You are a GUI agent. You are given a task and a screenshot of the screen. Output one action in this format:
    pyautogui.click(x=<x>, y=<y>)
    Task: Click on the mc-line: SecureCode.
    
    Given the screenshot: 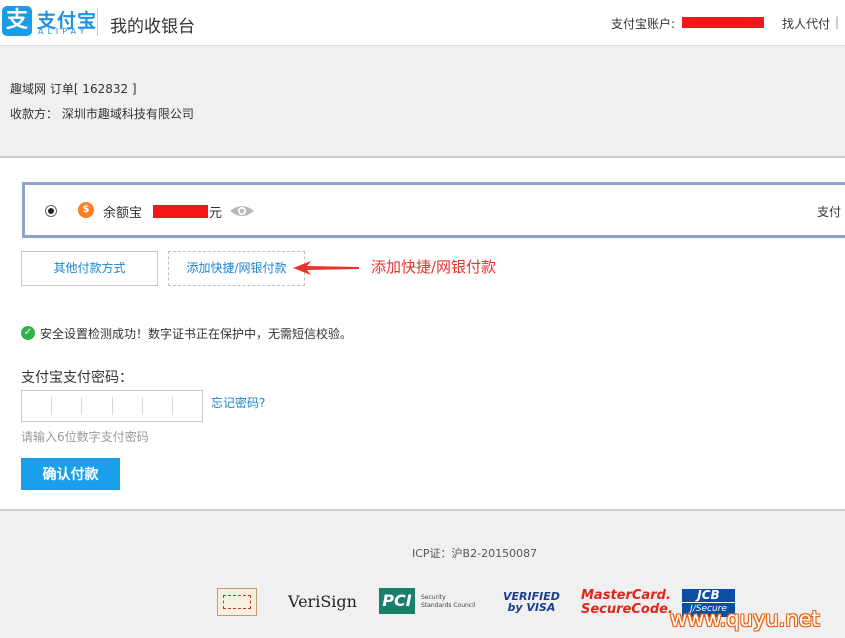 What is the action you would take?
    pyautogui.click(x=627, y=609)
    